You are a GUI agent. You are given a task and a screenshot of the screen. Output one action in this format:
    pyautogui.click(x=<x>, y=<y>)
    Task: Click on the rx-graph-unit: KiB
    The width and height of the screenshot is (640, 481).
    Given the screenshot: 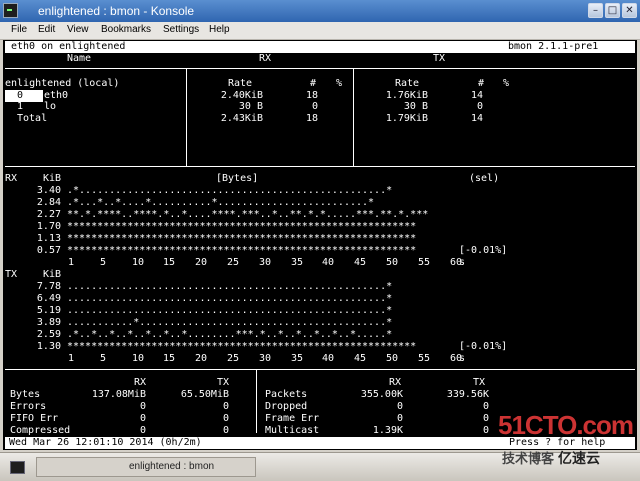 What is the action you would take?
    pyautogui.click(x=52, y=178)
    